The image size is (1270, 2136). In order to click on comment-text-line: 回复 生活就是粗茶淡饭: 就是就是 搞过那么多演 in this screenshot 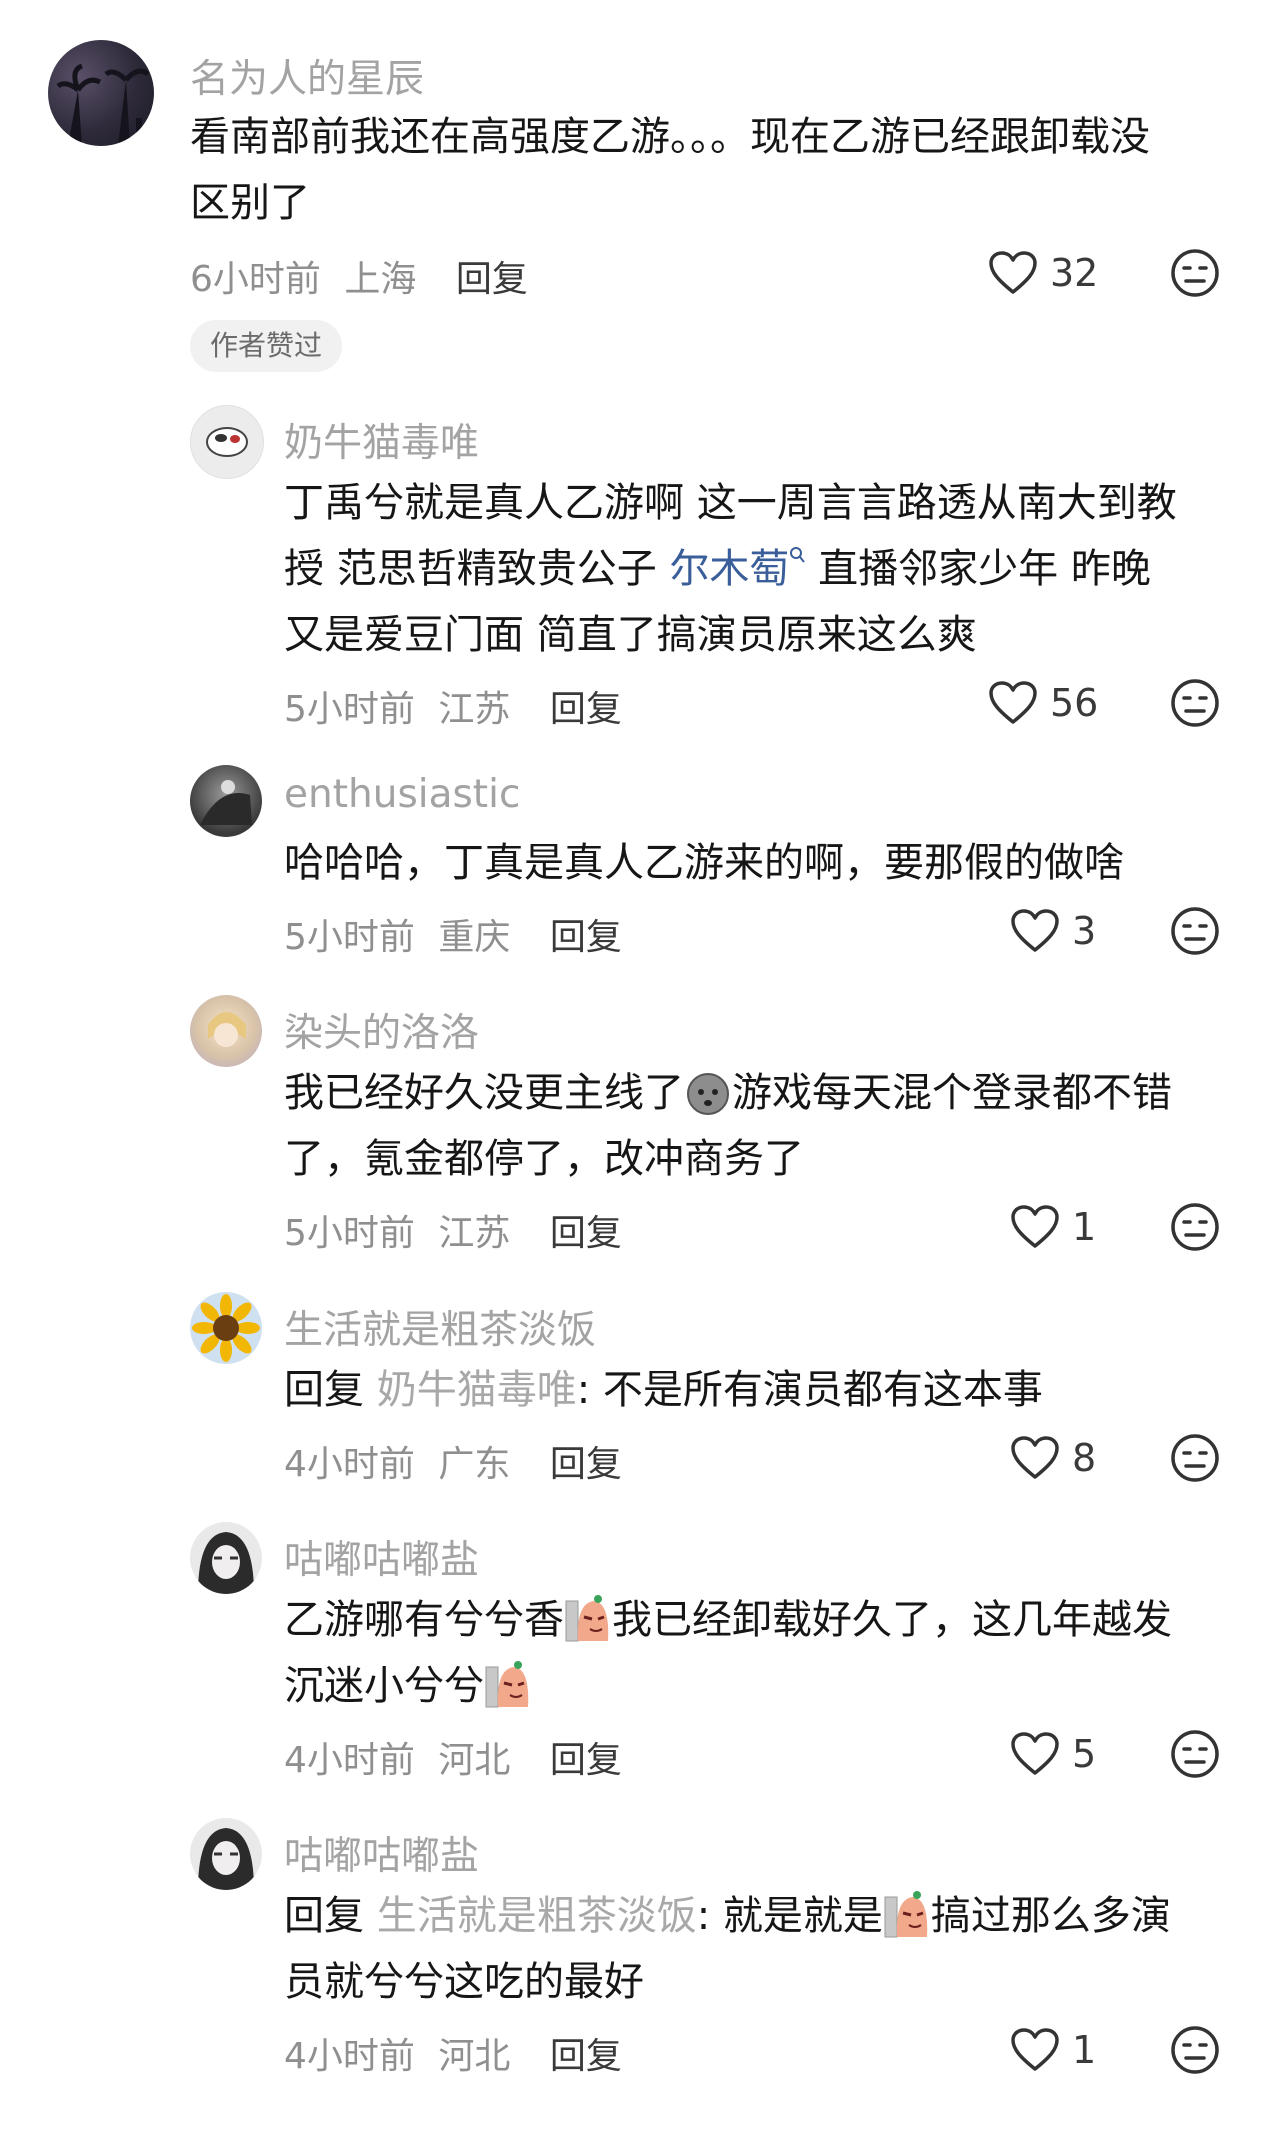, I will do `click(727, 1916)`.